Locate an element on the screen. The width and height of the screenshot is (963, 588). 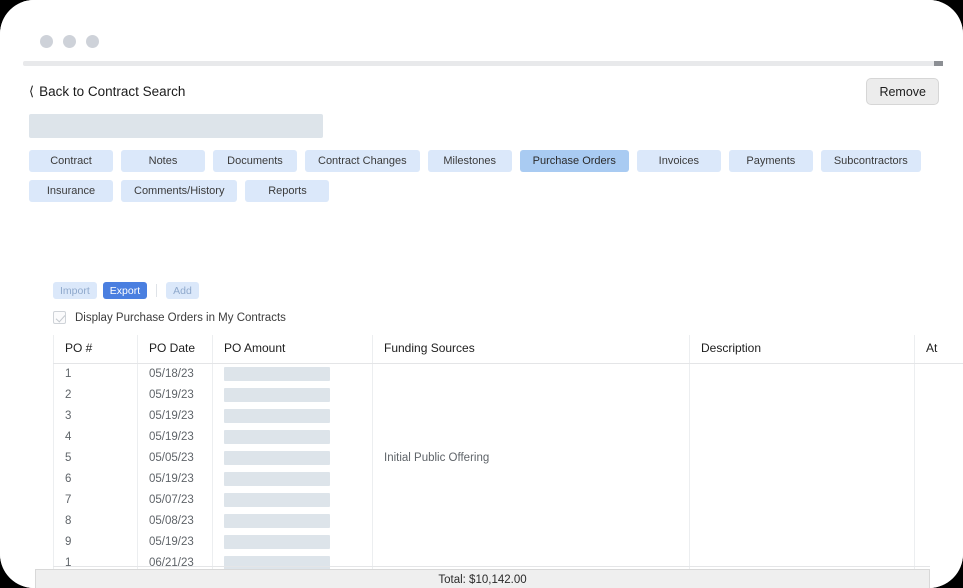
tab-milestones: Milestones is located at coordinates (469, 161).